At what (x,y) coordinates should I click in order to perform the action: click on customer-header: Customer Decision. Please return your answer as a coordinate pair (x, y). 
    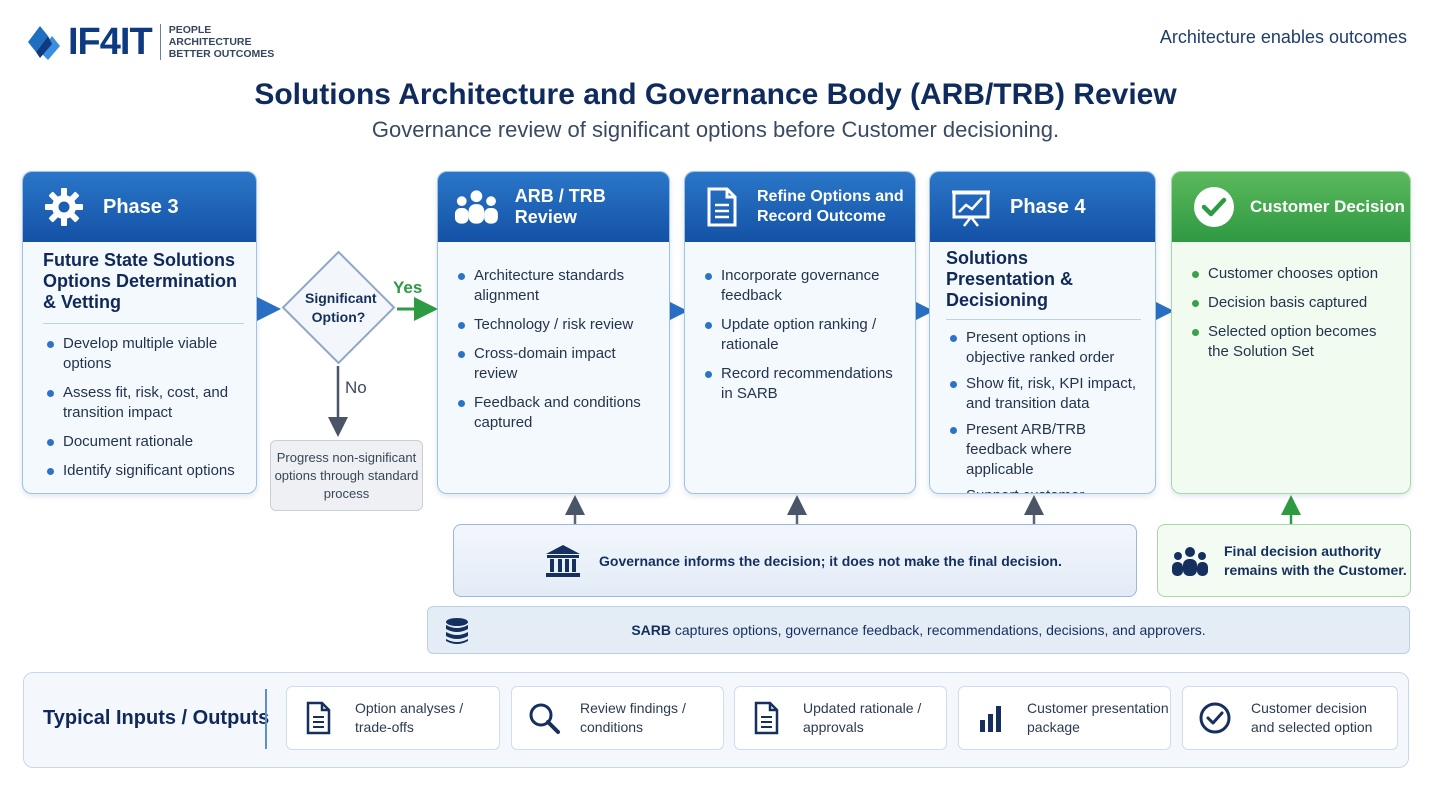
    Looking at the image, I should click on (1291, 207).